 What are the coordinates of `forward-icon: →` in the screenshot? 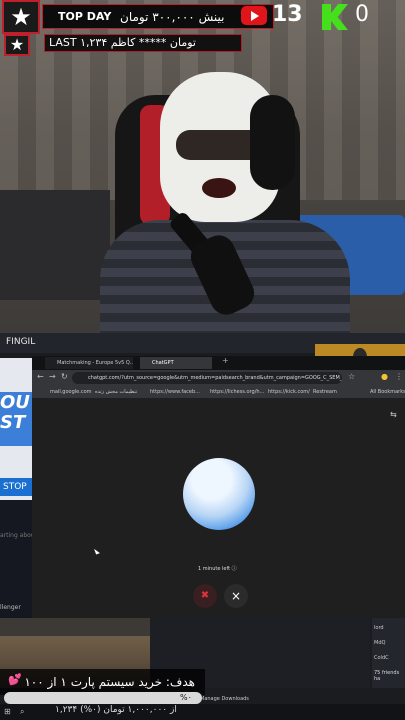 It's located at (52, 376).